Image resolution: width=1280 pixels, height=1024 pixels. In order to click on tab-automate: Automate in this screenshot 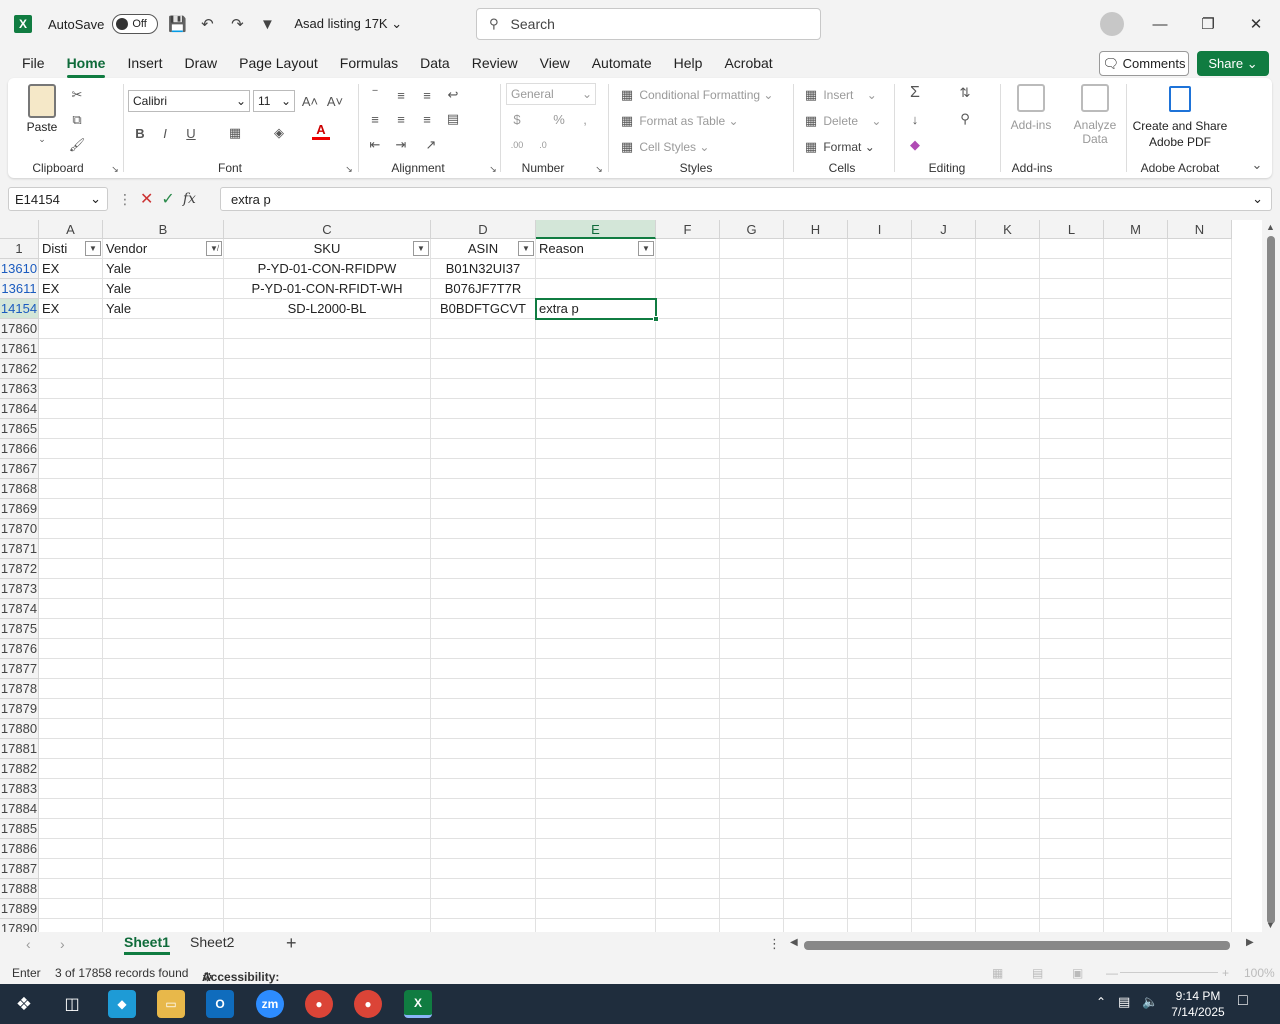, I will do `click(622, 63)`.